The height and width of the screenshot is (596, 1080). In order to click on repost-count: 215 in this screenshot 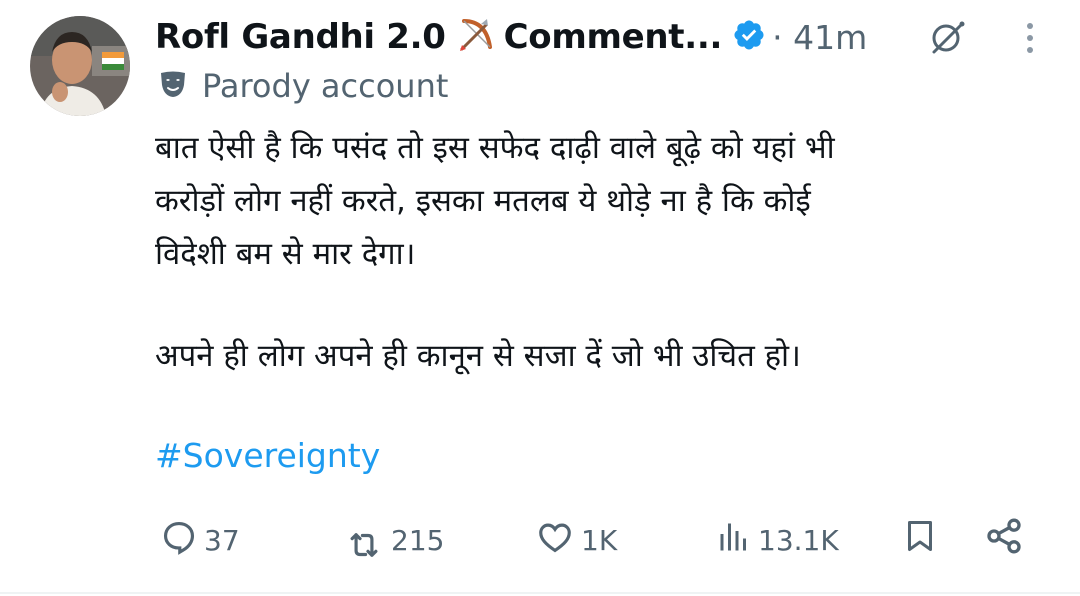, I will do `click(418, 540)`.